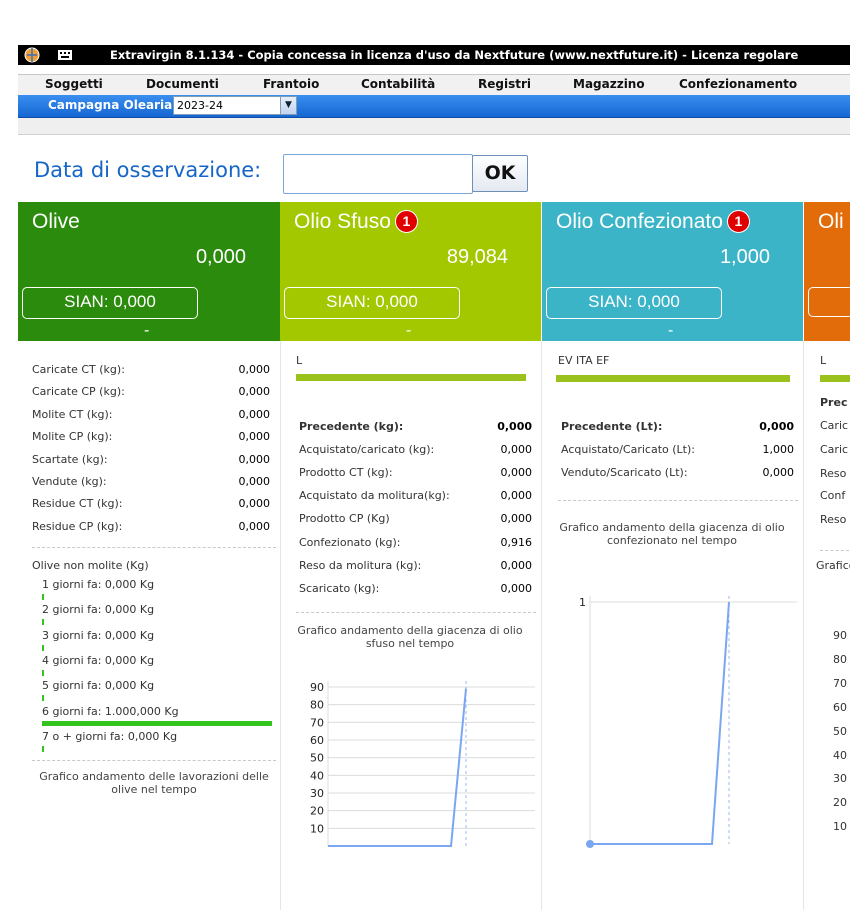 This screenshot has height=910, width=850. I want to click on fourth-stat-label: Caric, so click(834, 425).